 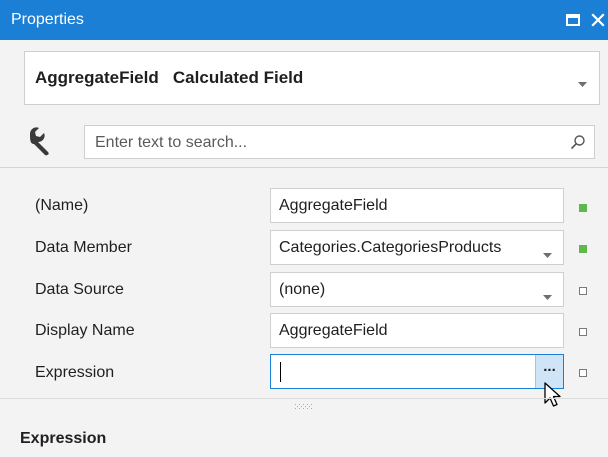 I want to click on properties-tab, so click(x=40, y=140).